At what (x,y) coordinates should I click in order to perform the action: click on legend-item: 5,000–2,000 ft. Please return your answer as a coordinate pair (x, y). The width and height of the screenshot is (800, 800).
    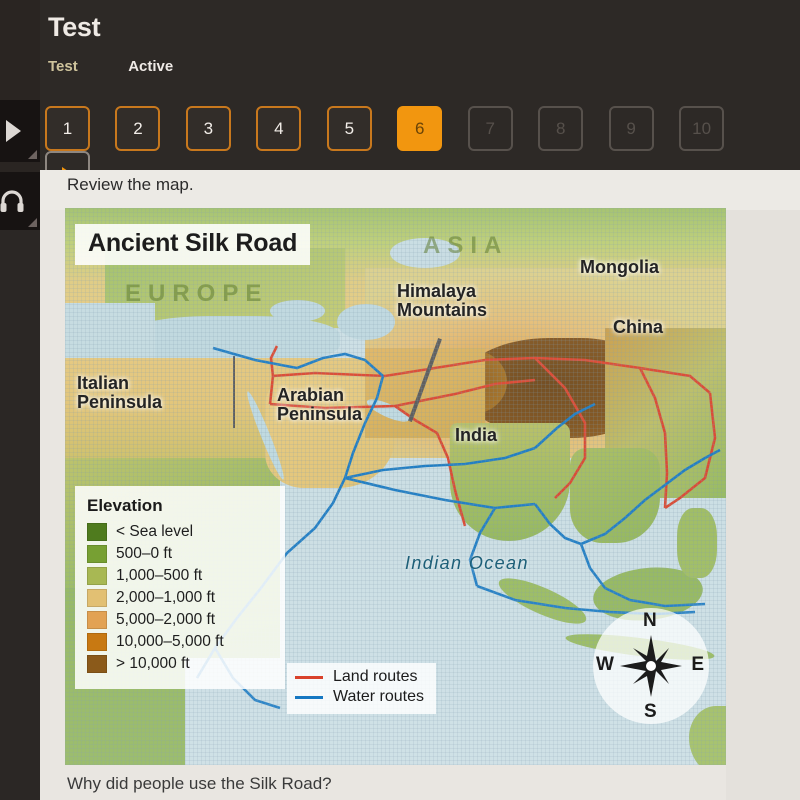
    Looking at the image, I should click on (181, 620).